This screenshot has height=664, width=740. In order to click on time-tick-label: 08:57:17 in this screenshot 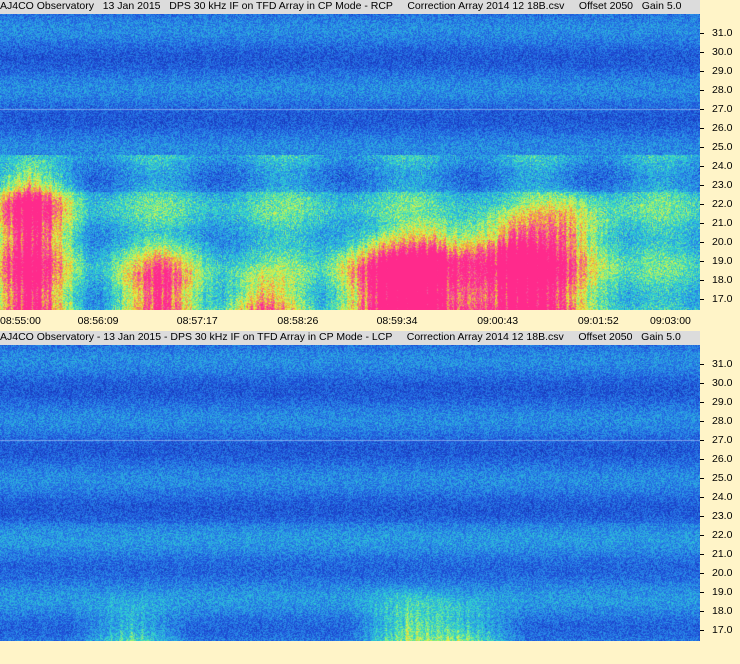, I will do `click(197, 321)`.